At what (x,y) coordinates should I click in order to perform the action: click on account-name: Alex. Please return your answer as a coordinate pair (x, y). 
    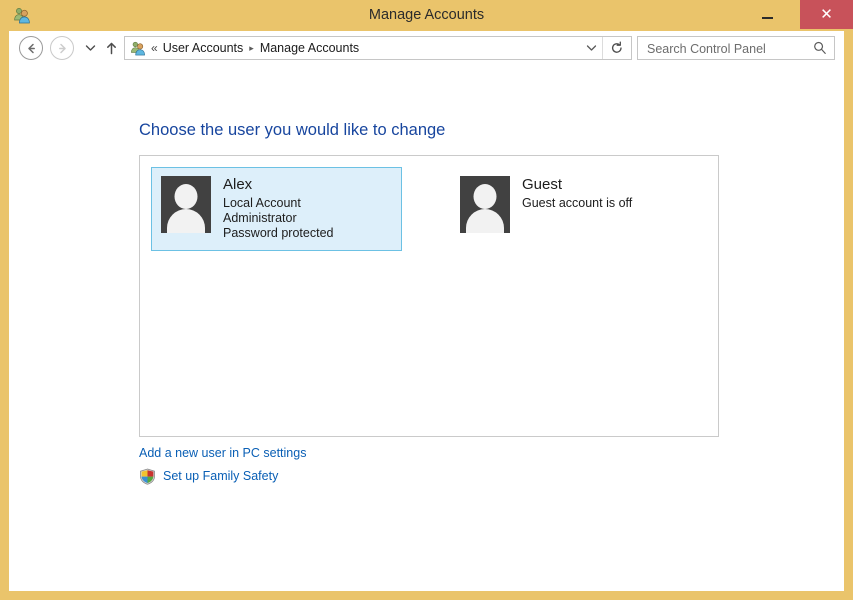
    Looking at the image, I should click on (238, 184).